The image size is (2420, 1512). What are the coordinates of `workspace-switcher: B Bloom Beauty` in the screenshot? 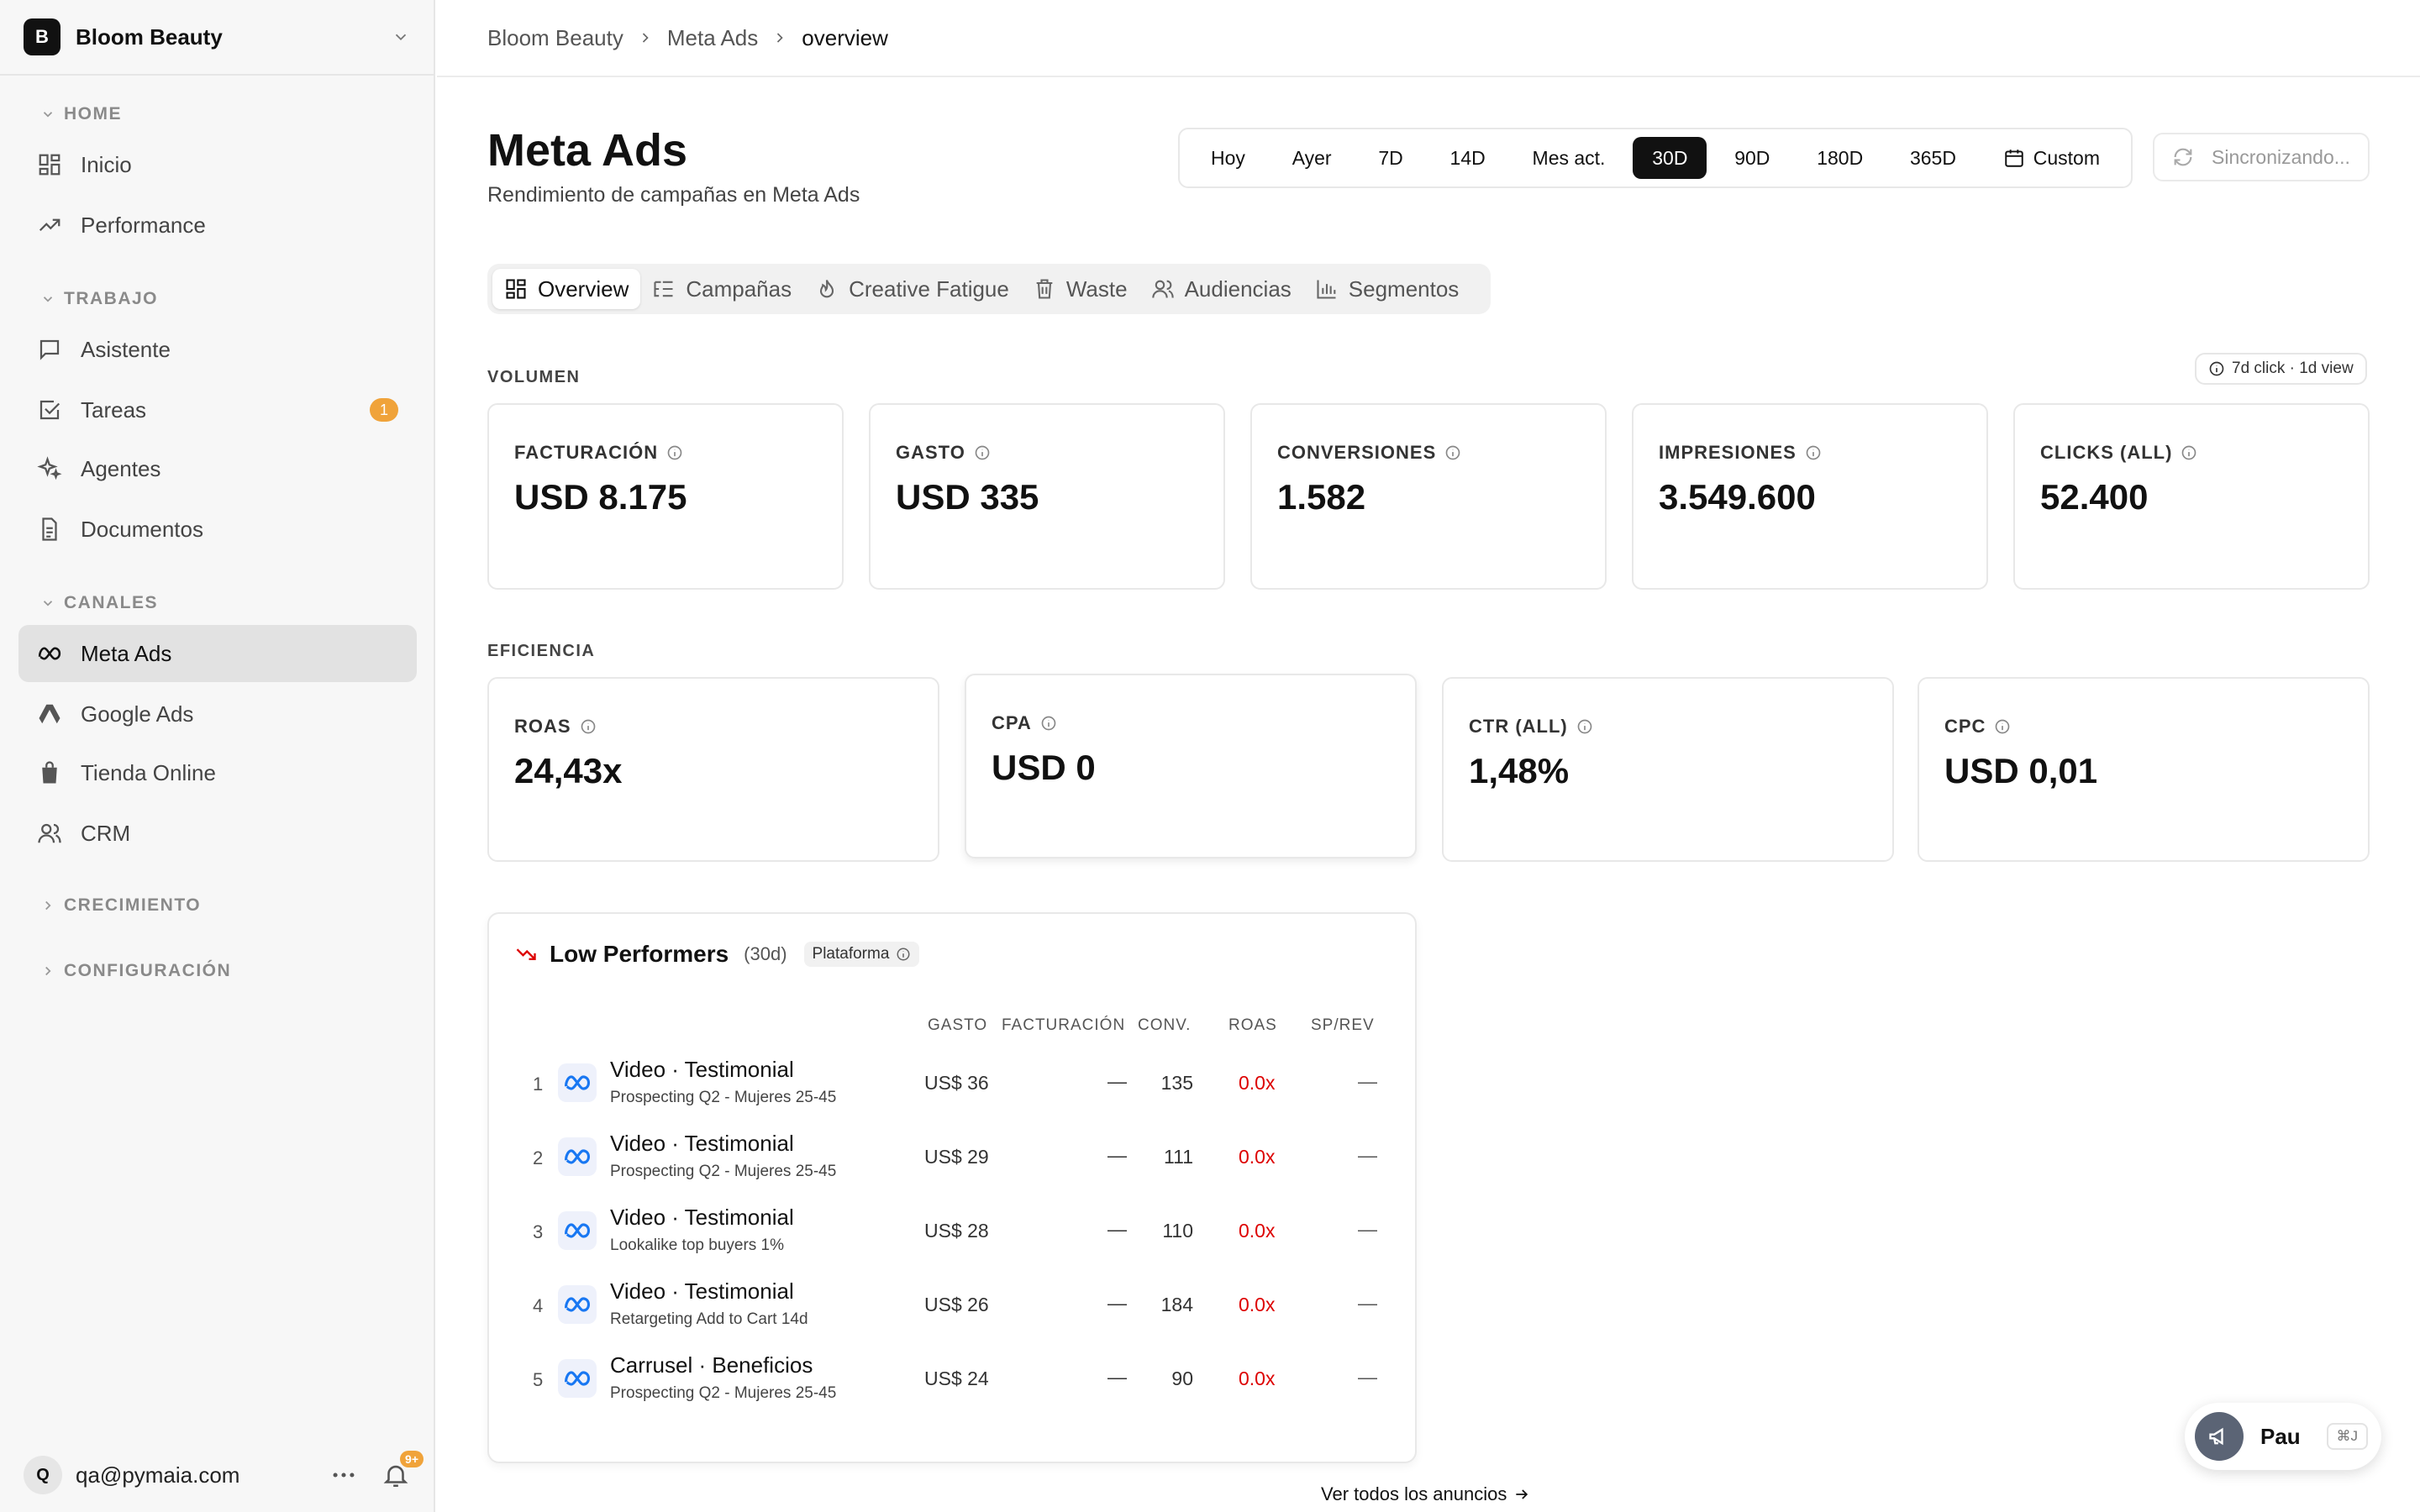 It's located at (217, 36).